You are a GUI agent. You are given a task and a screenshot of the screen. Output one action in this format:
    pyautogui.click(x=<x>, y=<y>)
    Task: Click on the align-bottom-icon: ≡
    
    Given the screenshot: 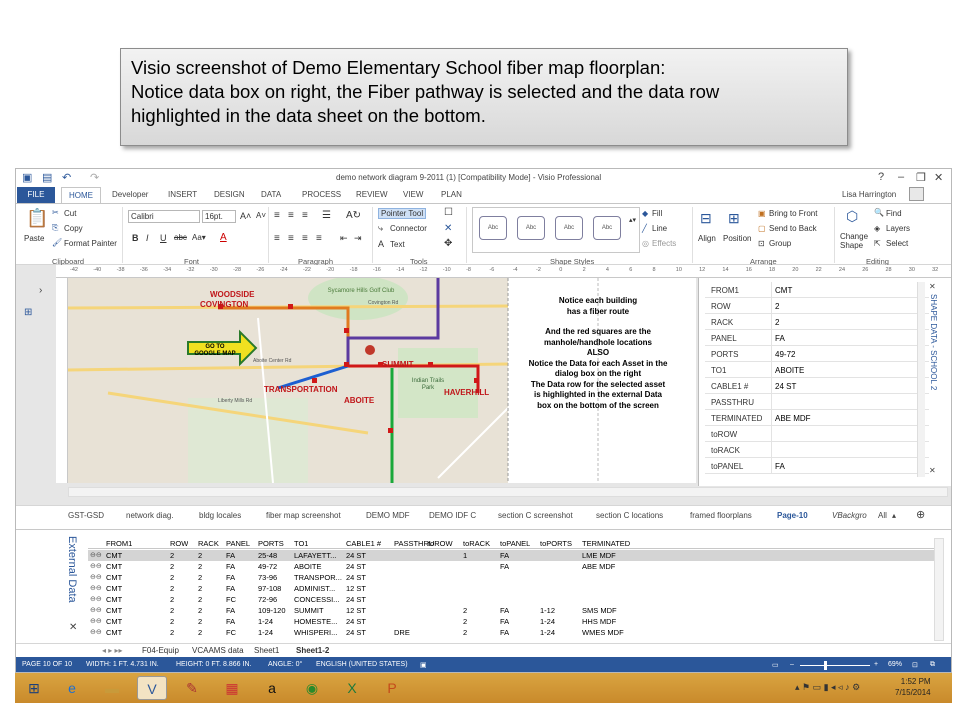 What is the action you would take?
    pyautogui.click(x=305, y=215)
    